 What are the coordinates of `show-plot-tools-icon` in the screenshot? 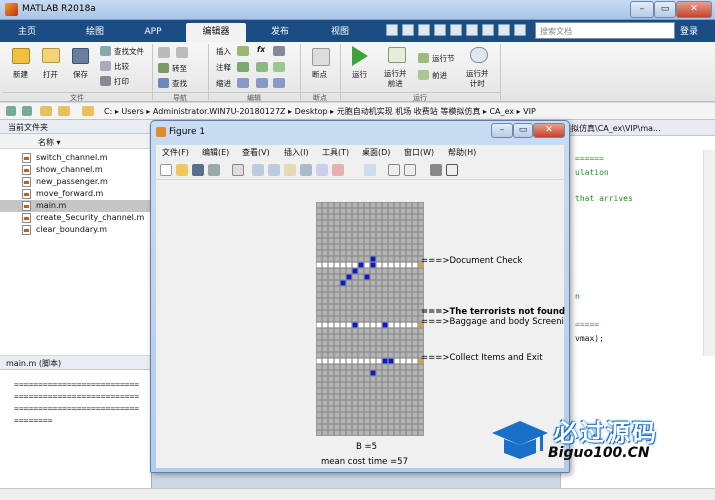 It's located at (452, 170).